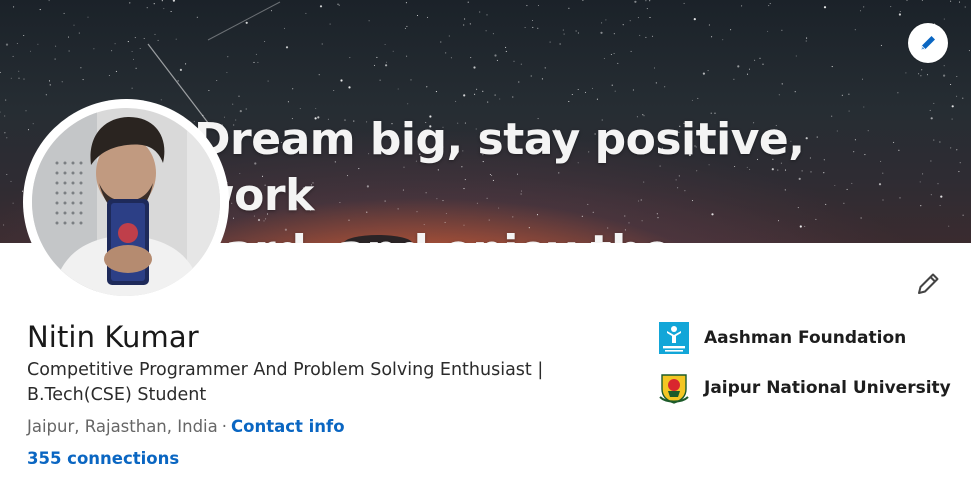 The image size is (971, 481). Describe the element at coordinates (804, 388) in the screenshot. I see `organization-item-jaipur-national-university: Jaipur National University` at that location.